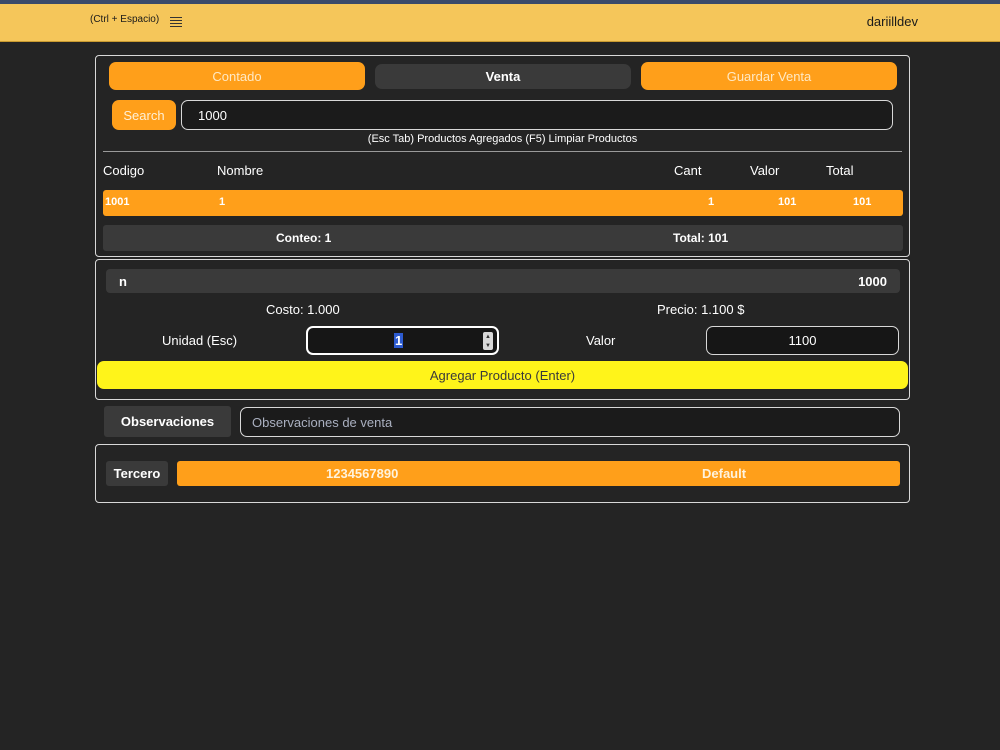 This screenshot has width=1000, height=750. What do you see at coordinates (488, 341) in the screenshot?
I see `spinner-icon: ▲ ▼` at bounding box center [488, 341].